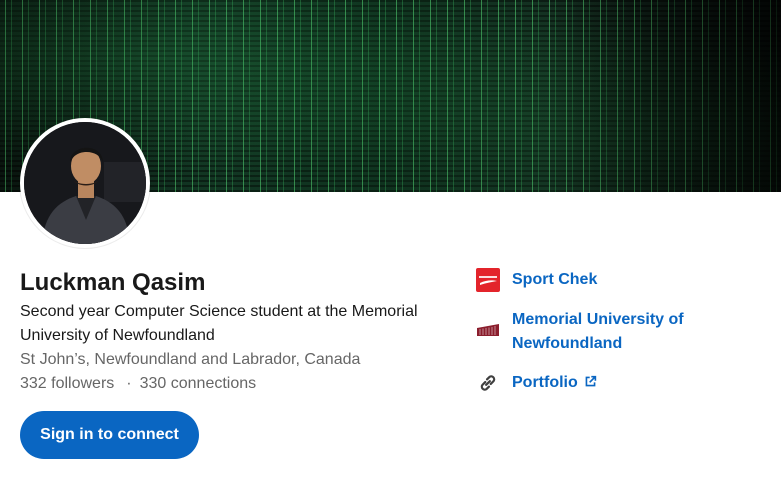 The width and height of the screenshot is (781, 478). Describe the element at coordinates (607, 332) in the screenshot. I see `sidebar-item-label: Memorial University of Newfoundland` at that location.